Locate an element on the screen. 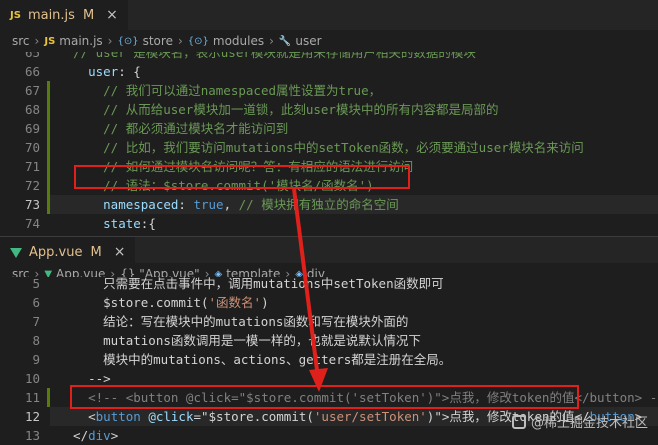  watermark-text: @稀土掘金技术社区 is located at coordinates (589, 423).